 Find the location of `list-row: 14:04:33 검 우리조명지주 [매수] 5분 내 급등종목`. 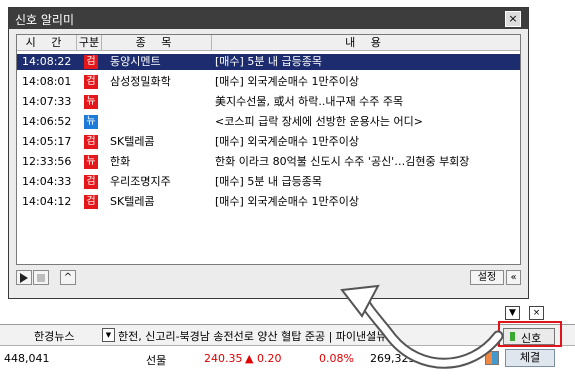

list-row: 14:04:33 검 우리조명지주 [매수] 5분 내 급등종목 is located at coordinates (268, 182).